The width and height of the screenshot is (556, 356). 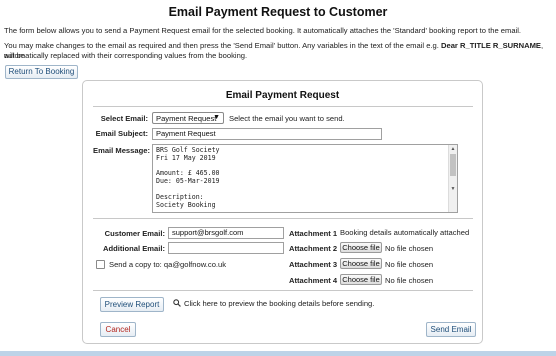 I want to click on send-copy-label: Send a copy to: qa@golfnow.co.uk, so click(x=168, y=264).